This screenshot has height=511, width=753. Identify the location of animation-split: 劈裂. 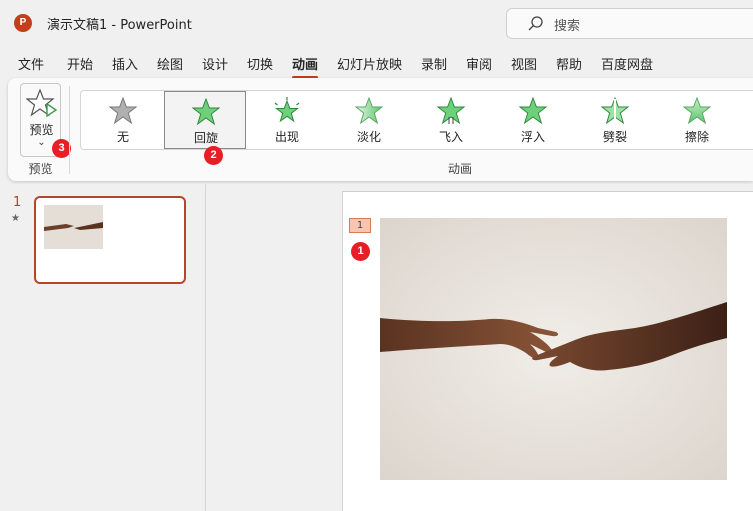
(615, 120).